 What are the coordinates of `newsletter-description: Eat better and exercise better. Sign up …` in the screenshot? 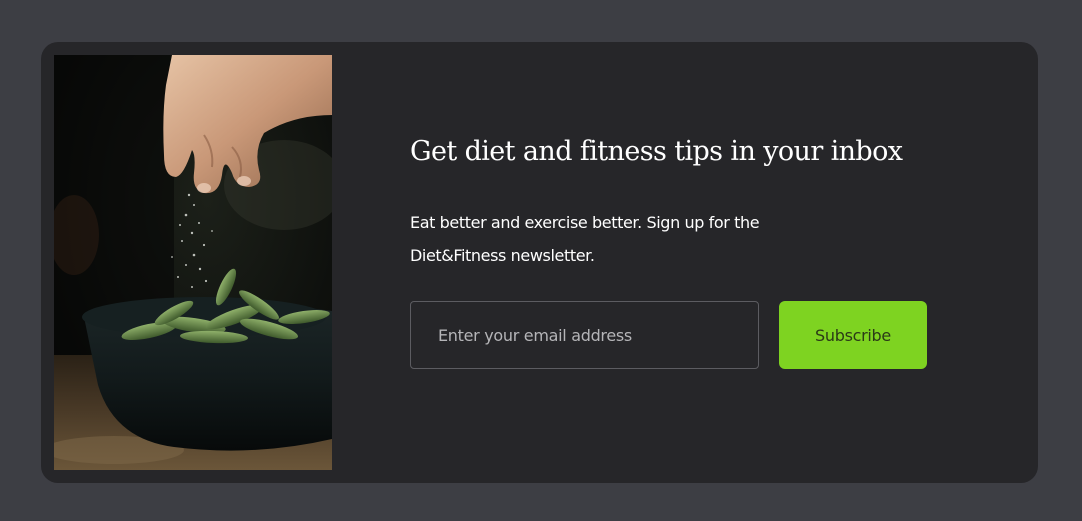 It's located at (585, 239).